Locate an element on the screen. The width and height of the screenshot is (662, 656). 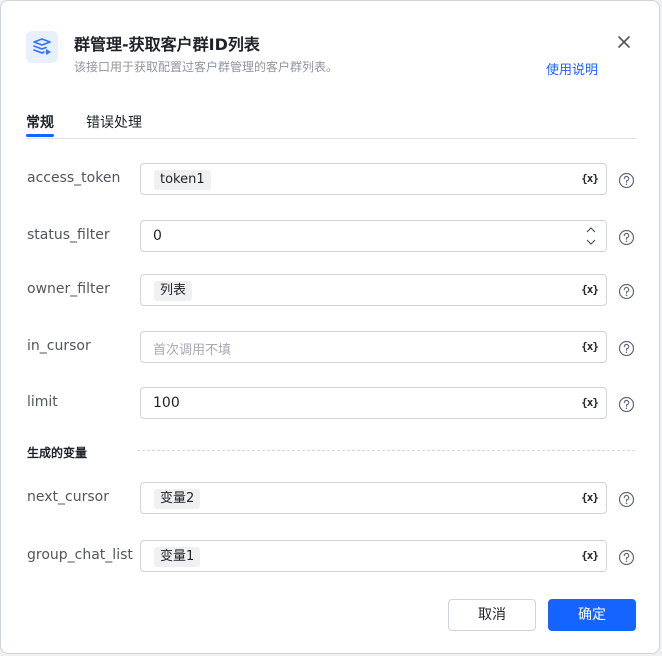
tab-bar: 常规 错误处理 is located at coordinates (331, 120).